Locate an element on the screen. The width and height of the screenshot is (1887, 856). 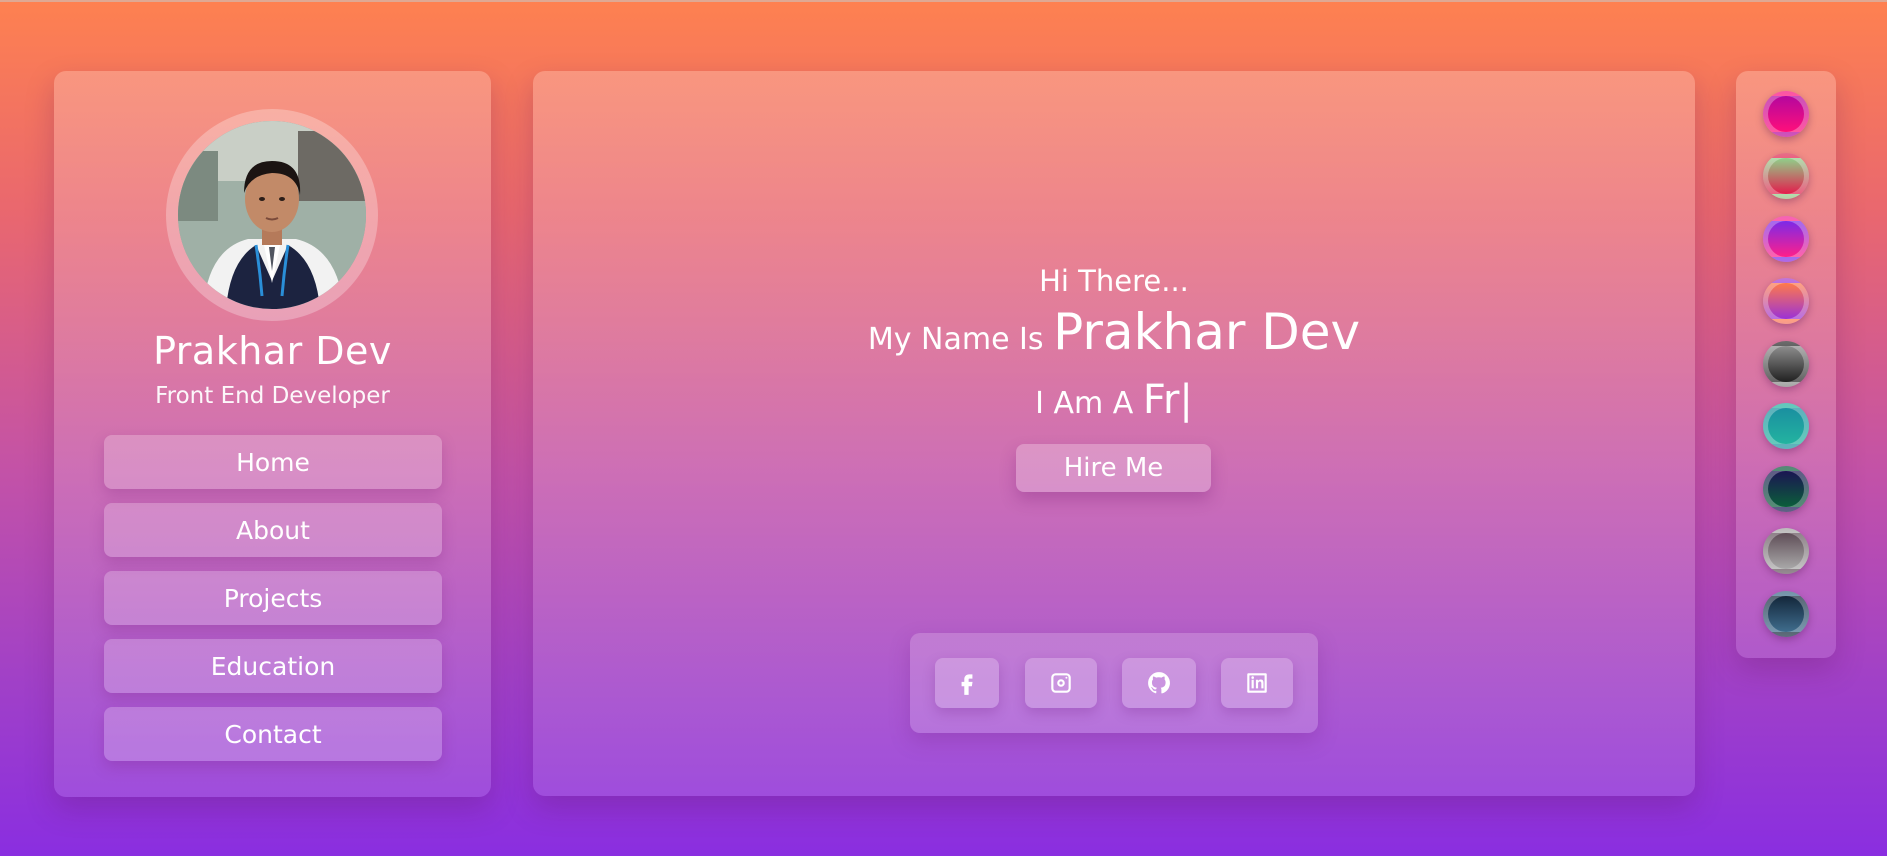
facebook-icon is located at coordinates (967, 684).